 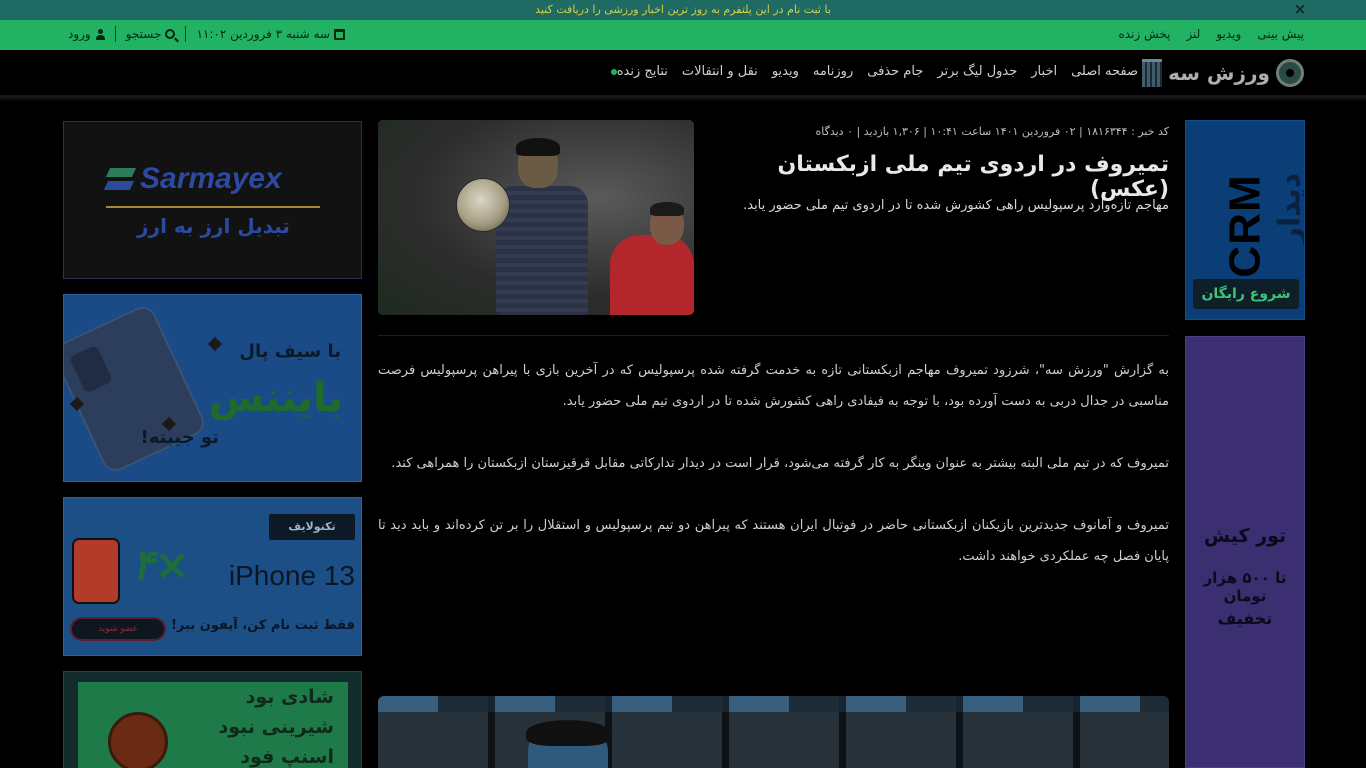 I want to click on ad-crm-banner: CRM دیدار شروع رایگان, so click(x=1245, y=220).